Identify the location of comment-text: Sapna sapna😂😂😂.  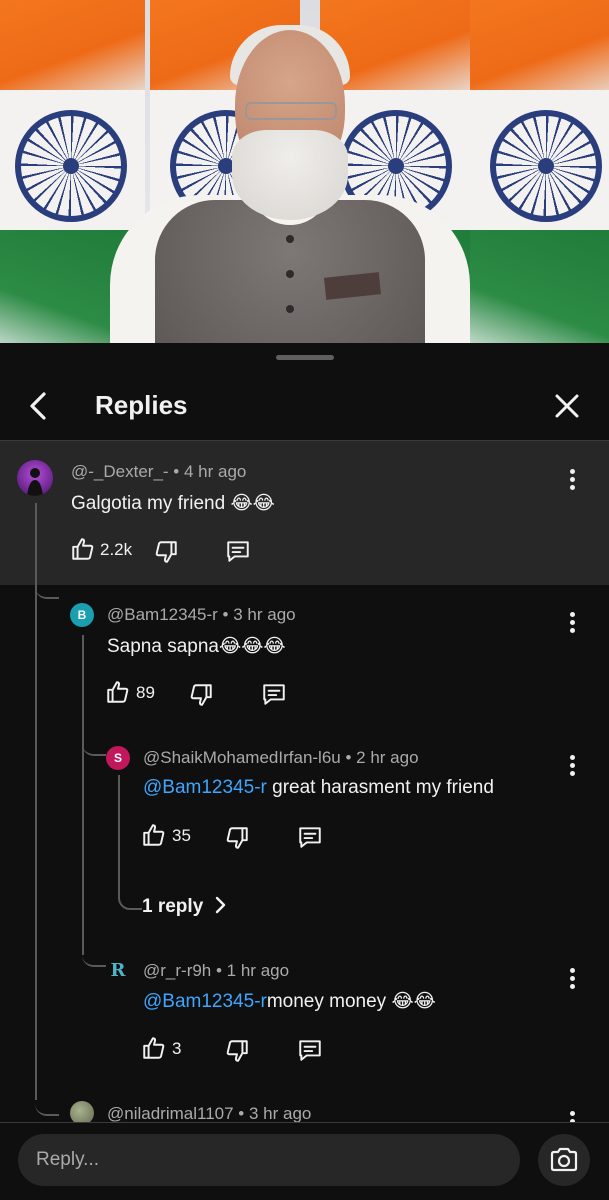
(196, 646).